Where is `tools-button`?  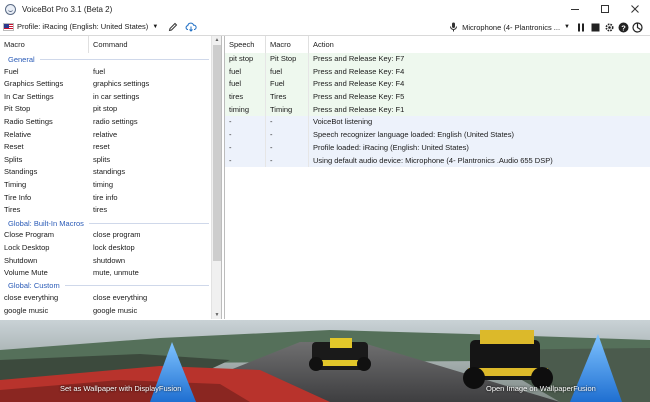 tools-button is located at coordinates (637, 27).